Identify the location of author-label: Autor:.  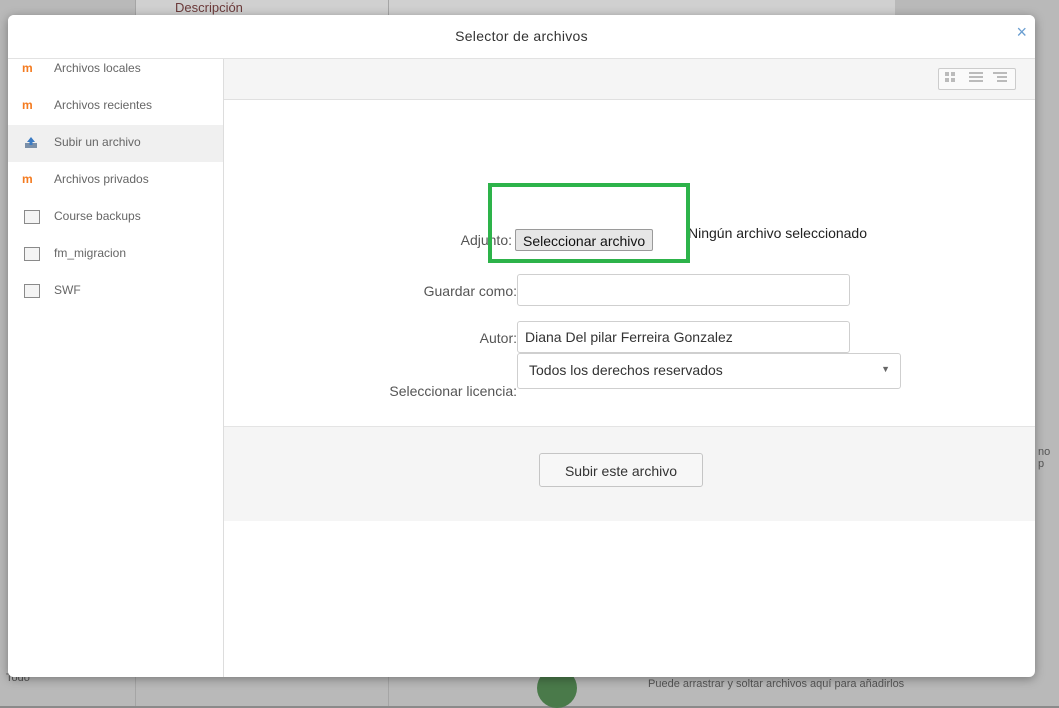
(498, 338).